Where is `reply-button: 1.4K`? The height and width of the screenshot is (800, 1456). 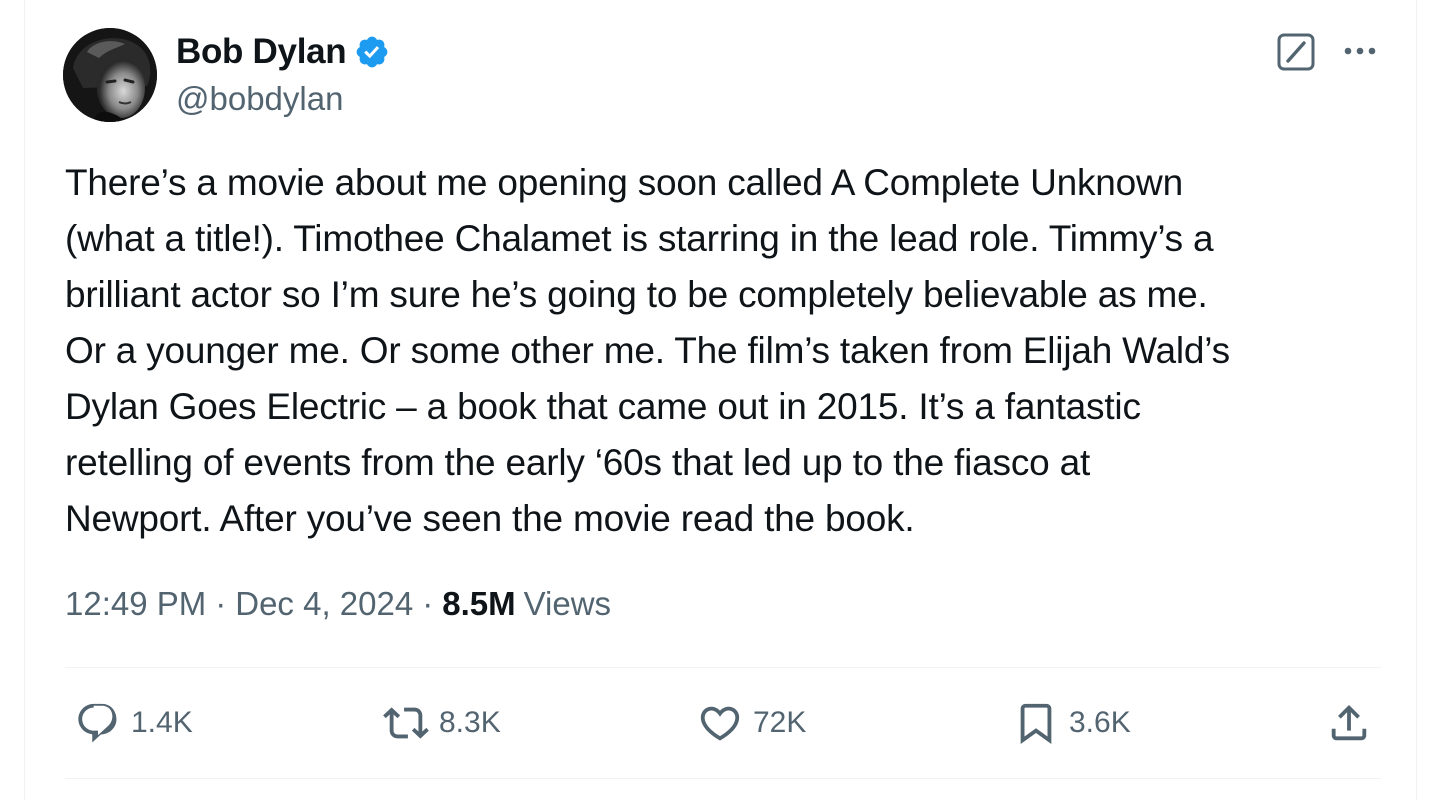 reply-button: 1.4K is located at coordinates (134, 723).